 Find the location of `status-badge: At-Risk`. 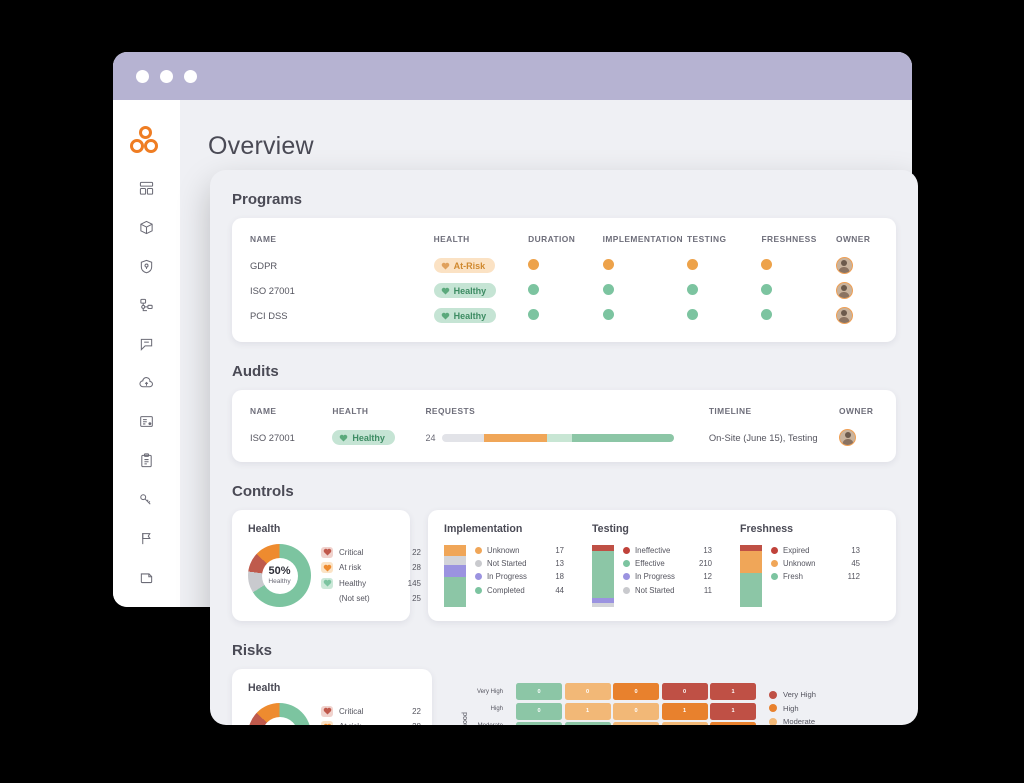

status-badge: At-Risk is located at coordinates (464, 265).